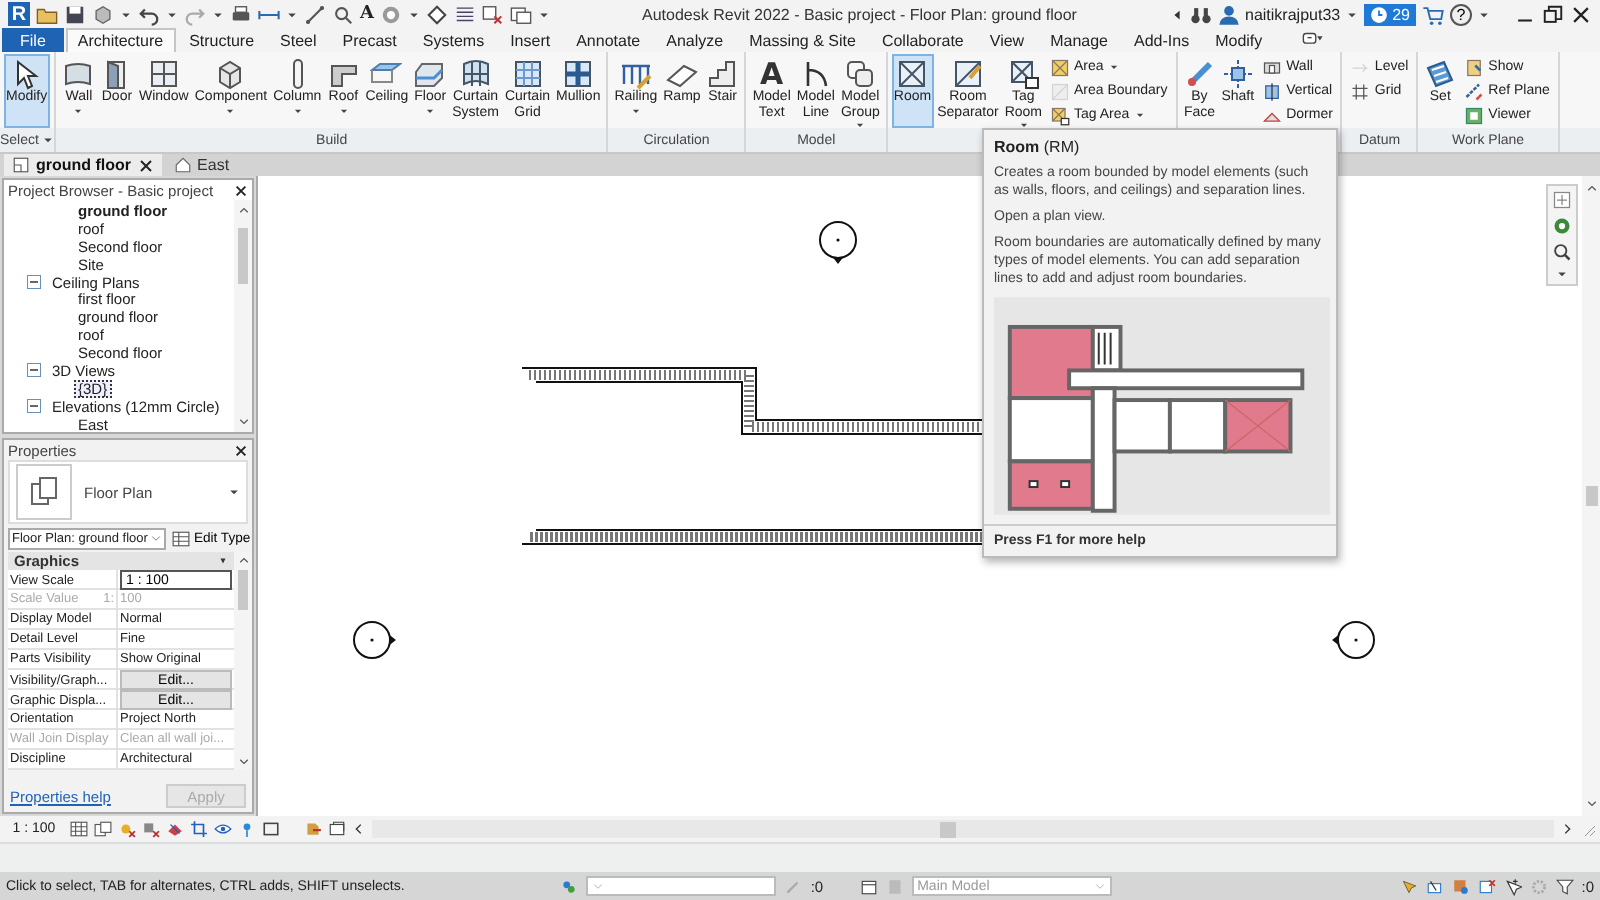 This screenshot has height=900, width=1600. I want to click on notification-badge: 29, so click(1390, 14).